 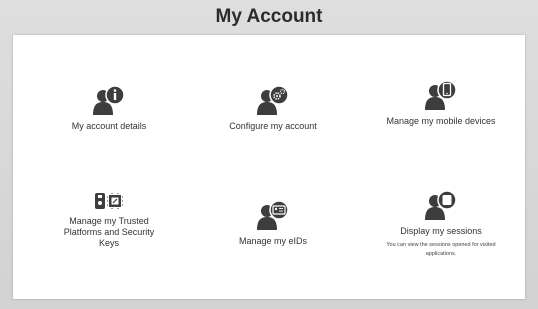 I want to click on user-eid-card-icon, so click(x=273, y=215).